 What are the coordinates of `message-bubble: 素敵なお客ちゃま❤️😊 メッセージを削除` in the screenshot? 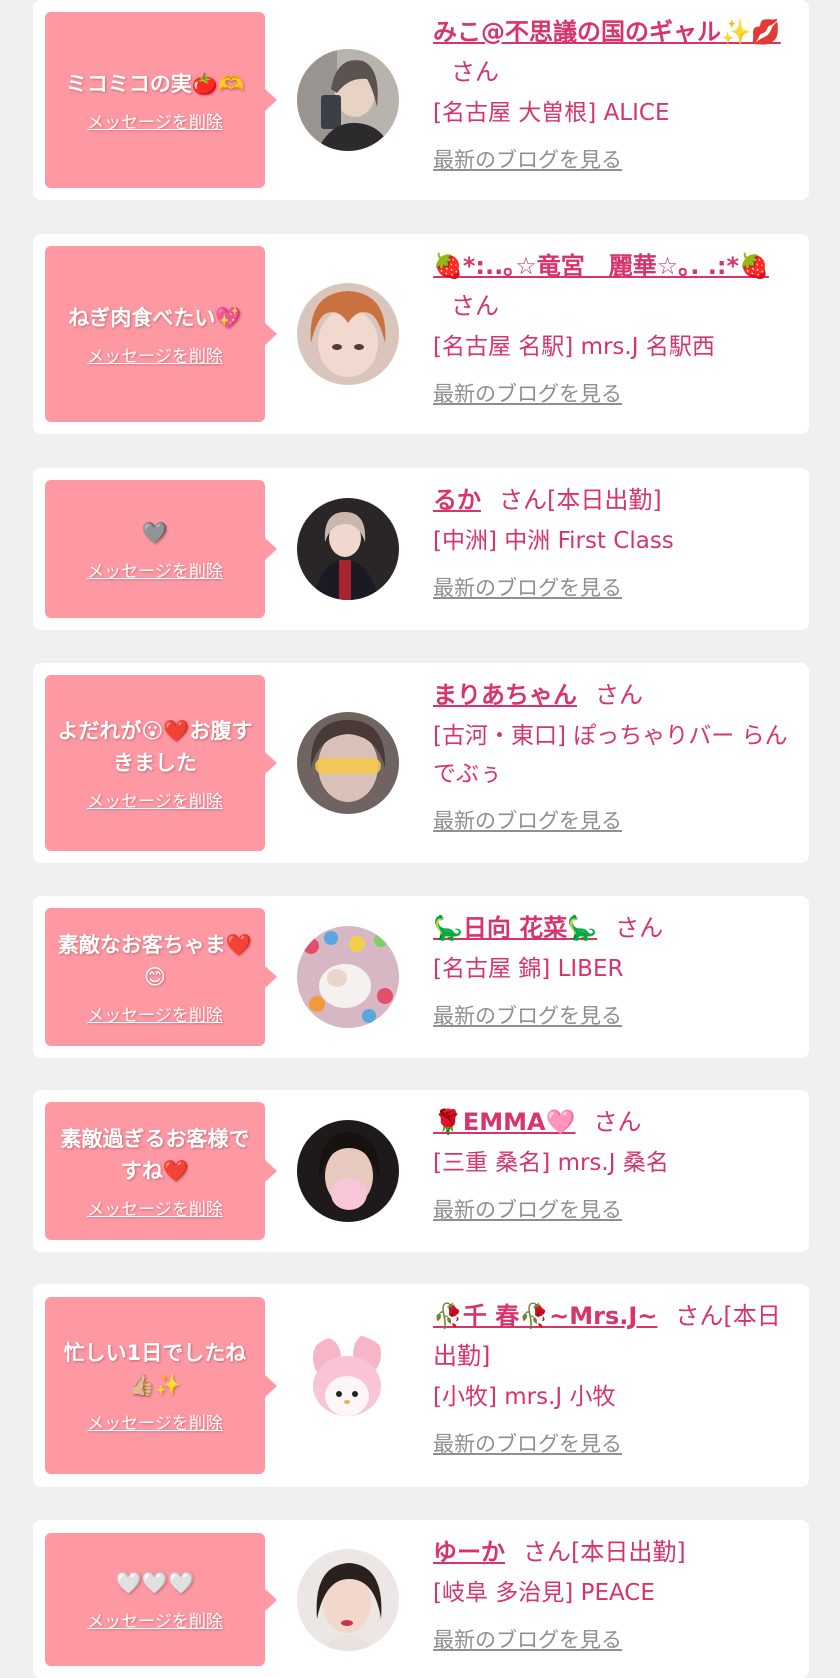 It's located at (161, 977).